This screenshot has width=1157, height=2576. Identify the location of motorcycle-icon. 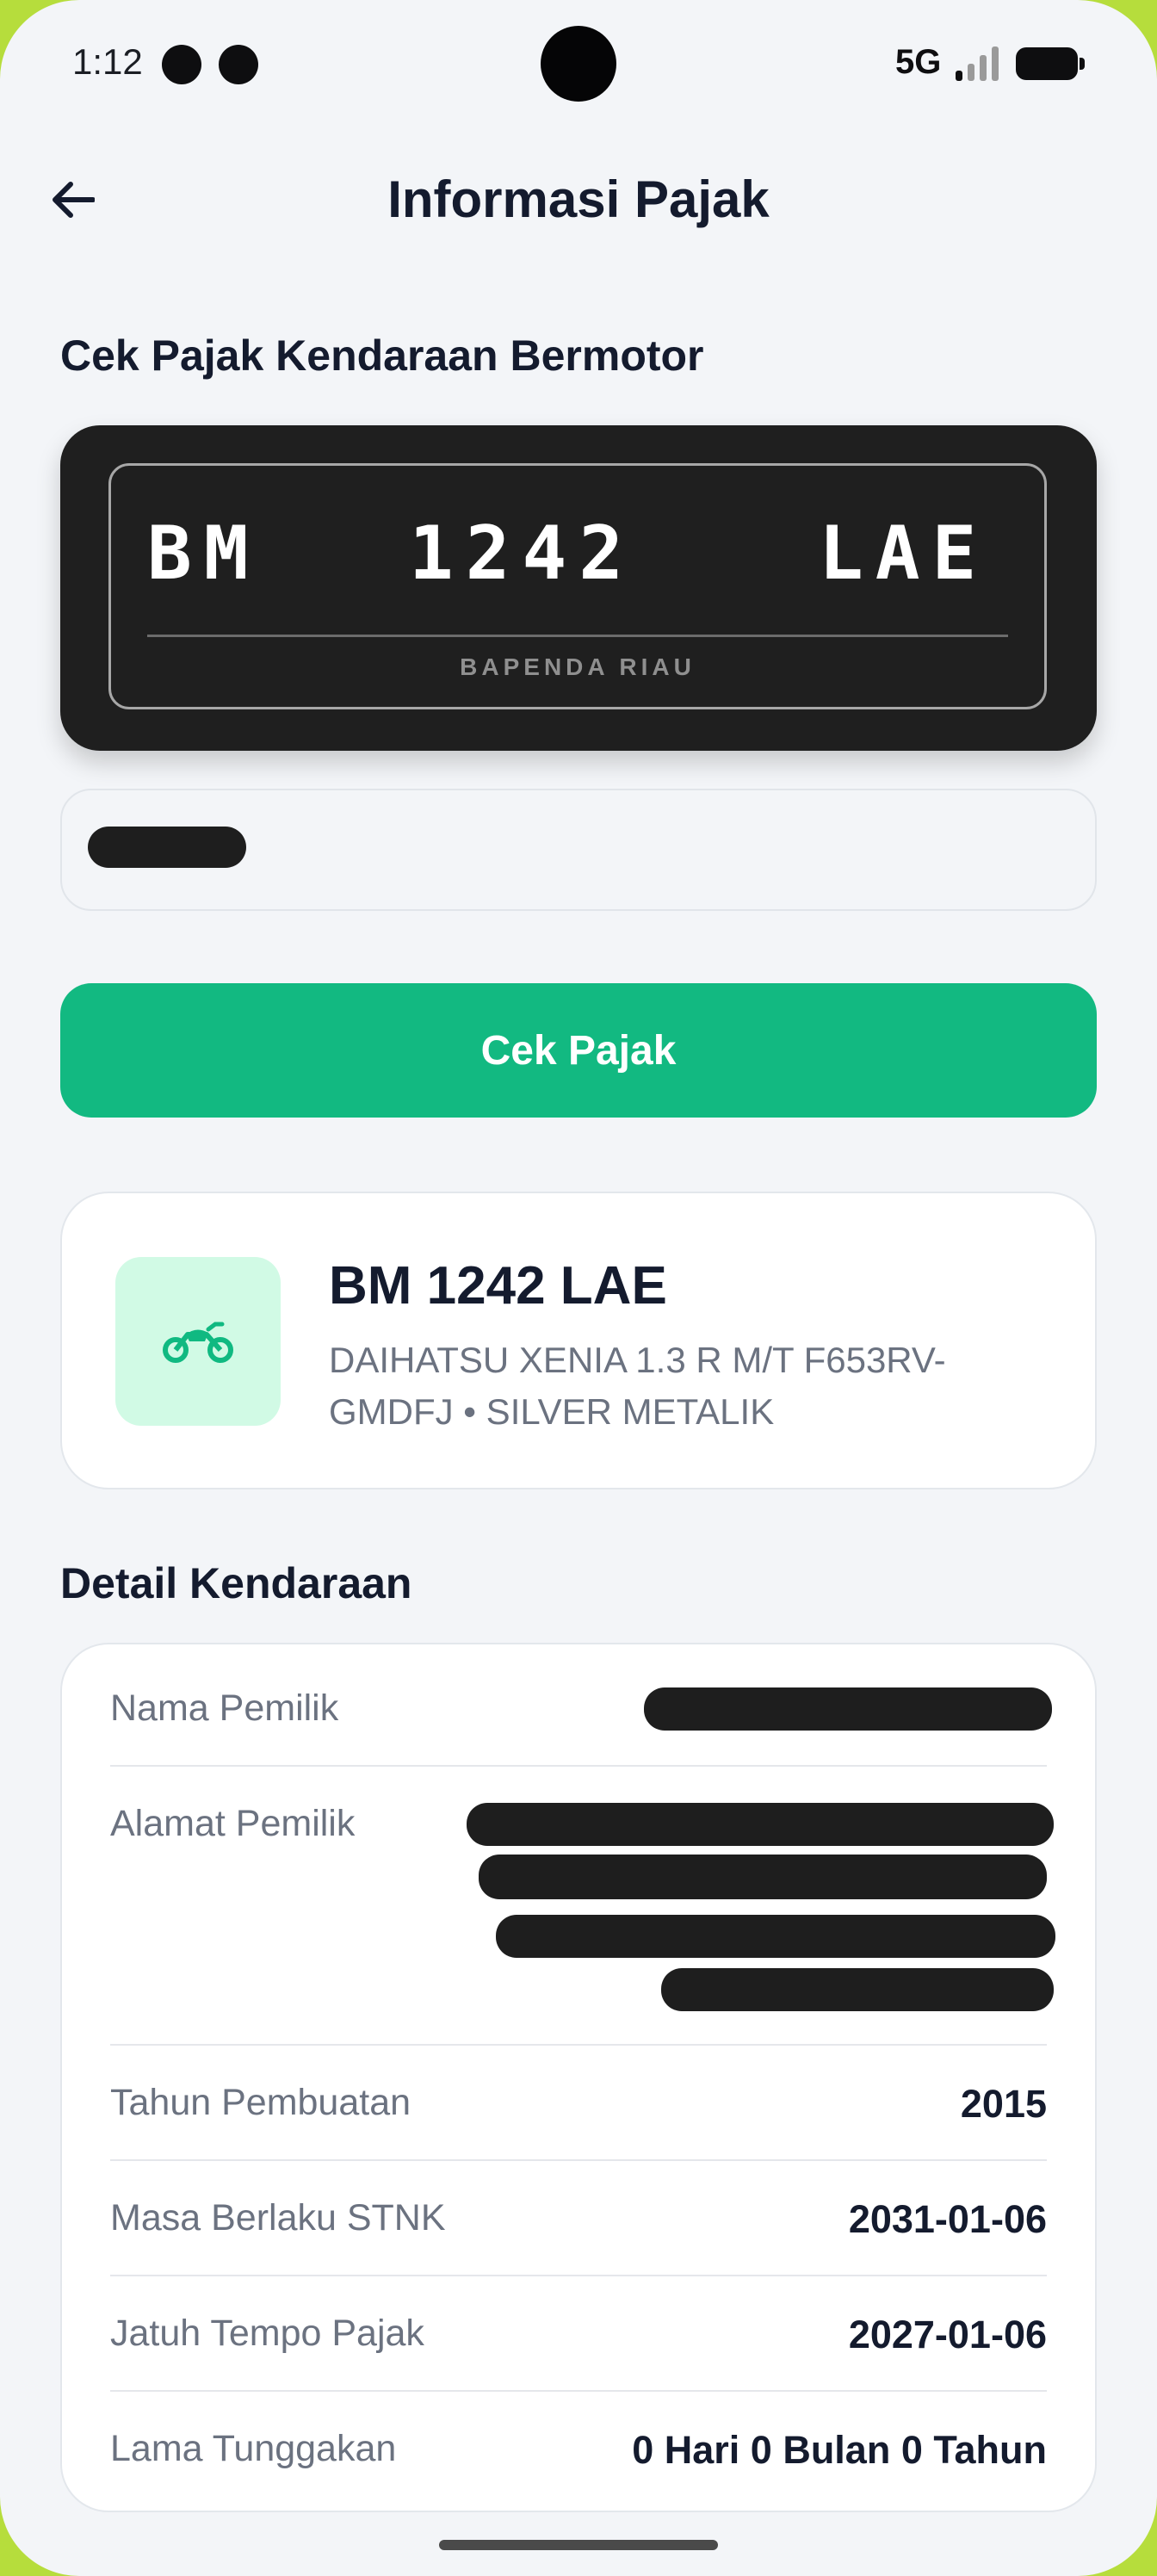
(198, 1343).